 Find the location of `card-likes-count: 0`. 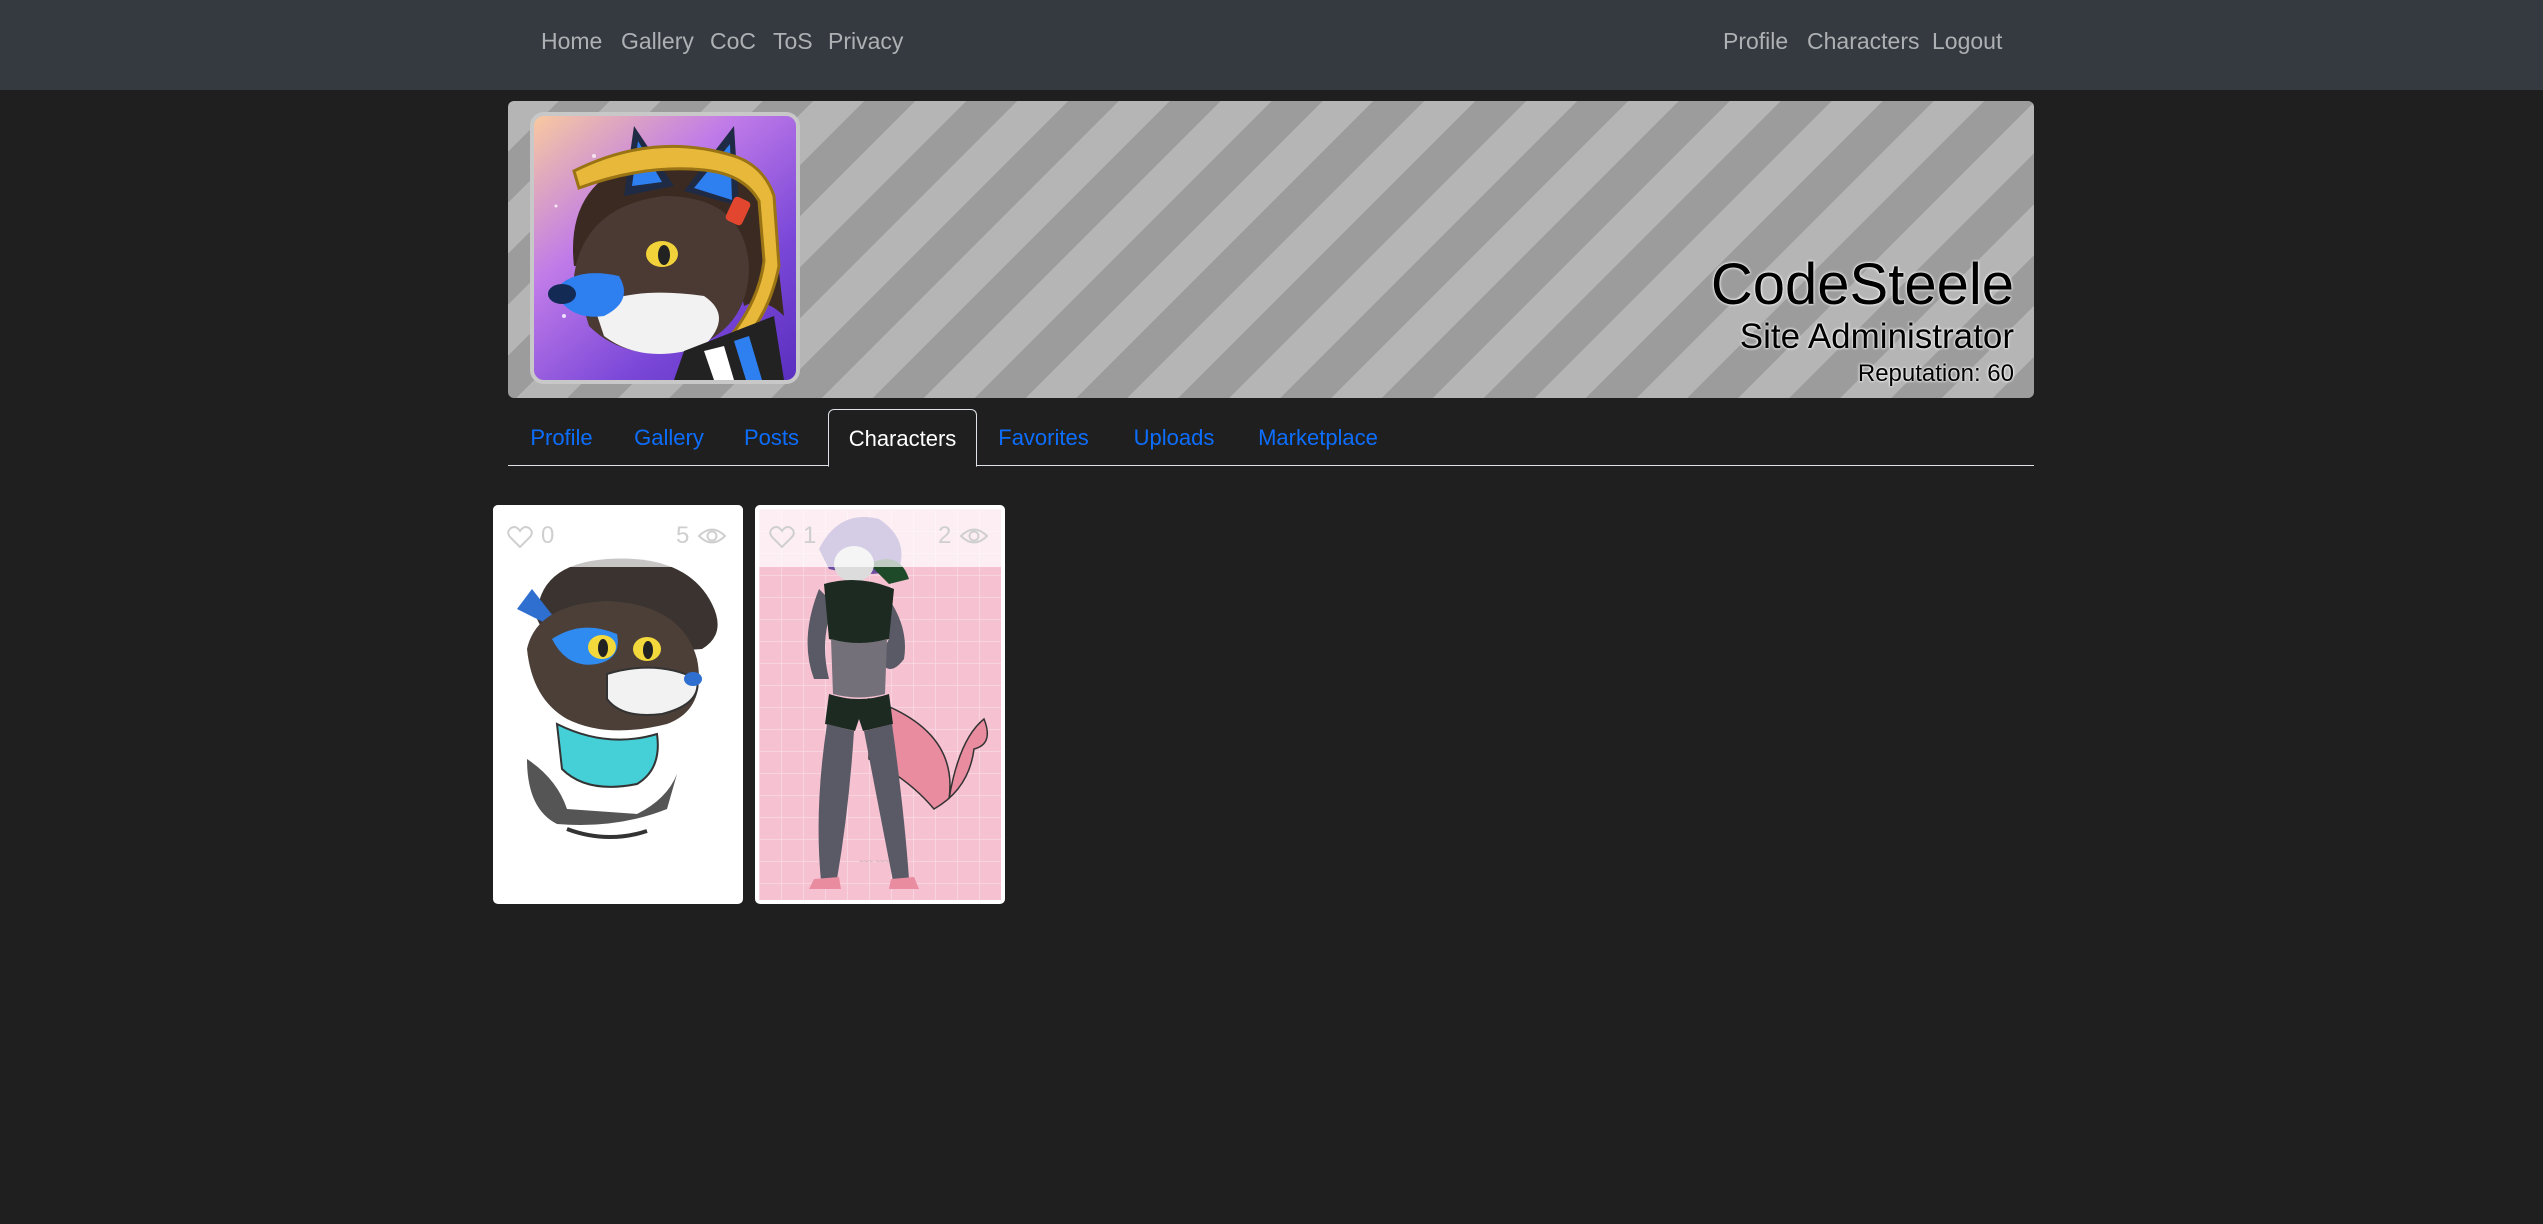

card-likes-count: 0 is located at coordinates (548, 535).